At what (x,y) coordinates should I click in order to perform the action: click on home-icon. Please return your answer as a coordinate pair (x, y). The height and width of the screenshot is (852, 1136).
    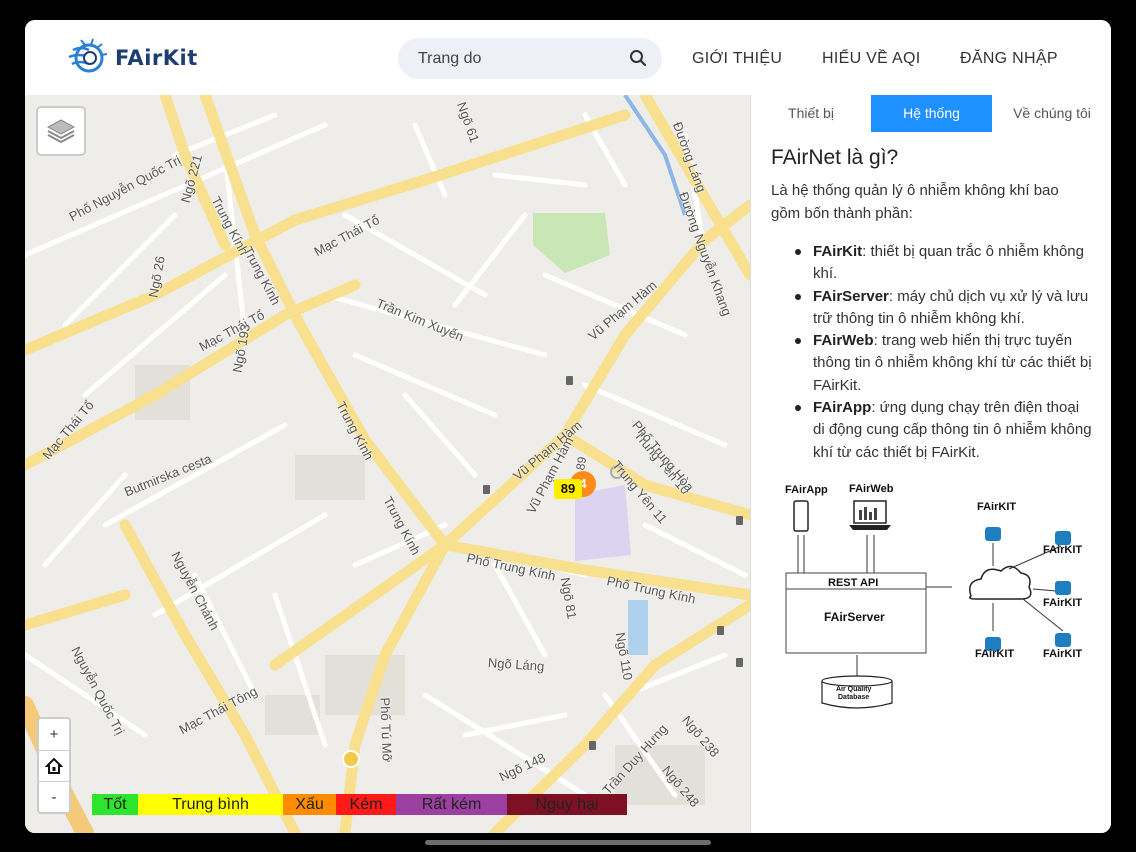
    Looking at the image, I should click on (54, 765).